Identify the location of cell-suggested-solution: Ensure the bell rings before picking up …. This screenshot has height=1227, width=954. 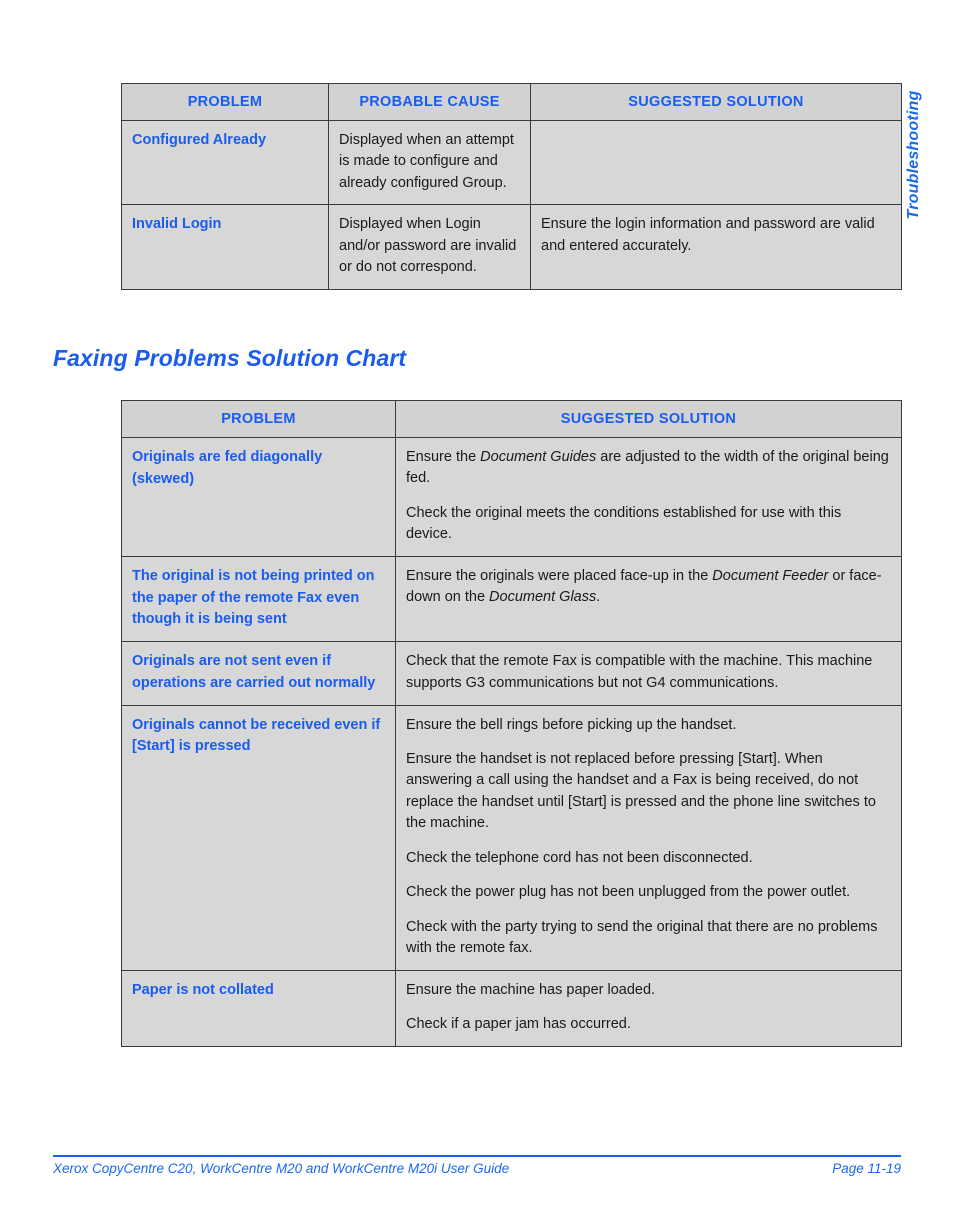
(648, 837).